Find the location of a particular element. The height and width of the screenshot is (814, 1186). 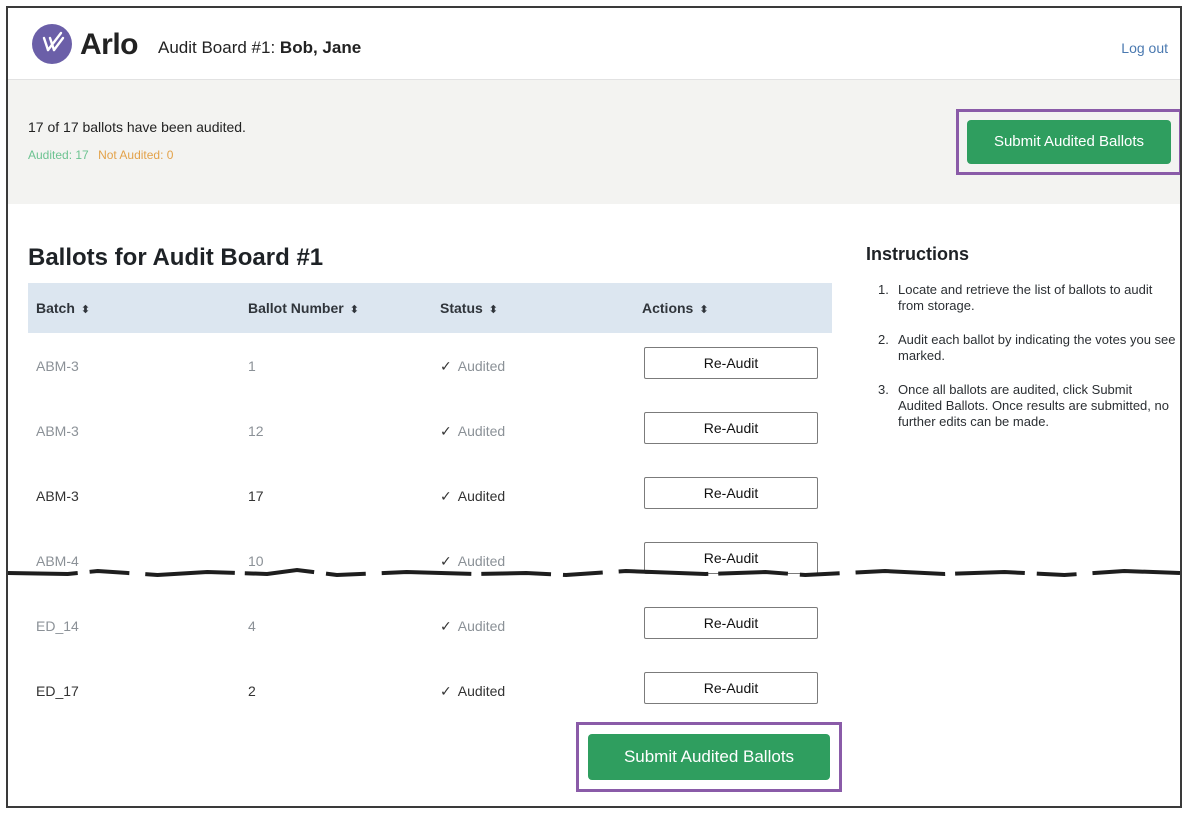

submit-audited-ballots-button-top: Submit Audited Ballots is located at coordinates (1069, 142).